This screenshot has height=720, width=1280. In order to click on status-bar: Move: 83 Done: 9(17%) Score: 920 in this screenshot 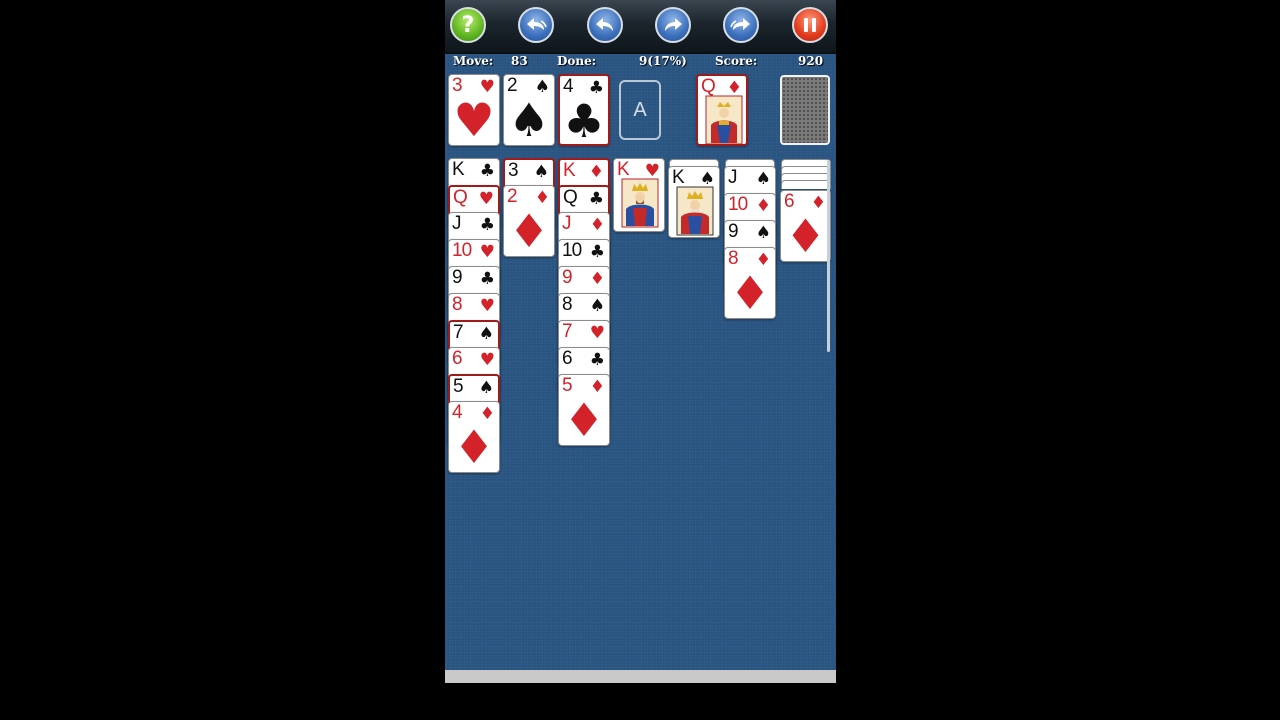, I will do `click(640, 63)`.